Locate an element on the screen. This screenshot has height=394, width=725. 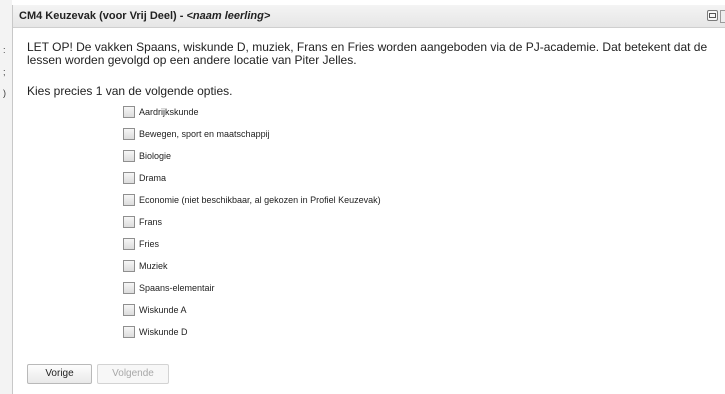
option-label: Drama is located at coordinates (153, 178).